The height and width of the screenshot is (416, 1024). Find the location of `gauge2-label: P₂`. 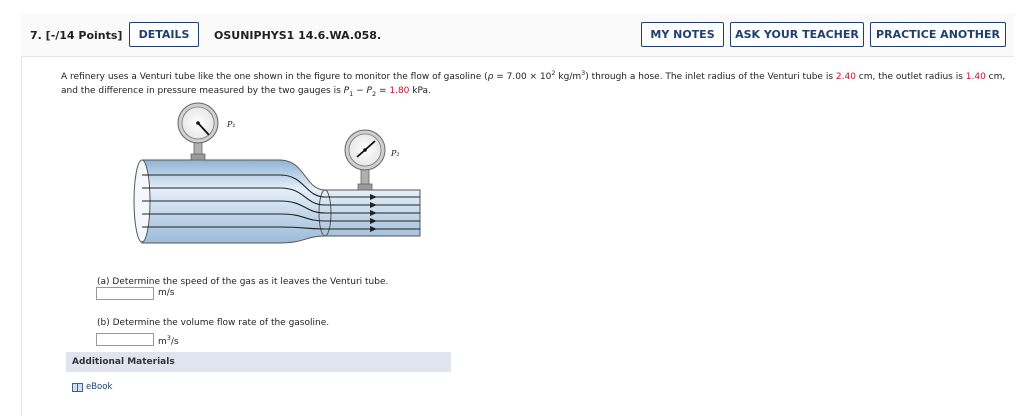

gauge2-label: P₂ is located at coordinates (395, 153).